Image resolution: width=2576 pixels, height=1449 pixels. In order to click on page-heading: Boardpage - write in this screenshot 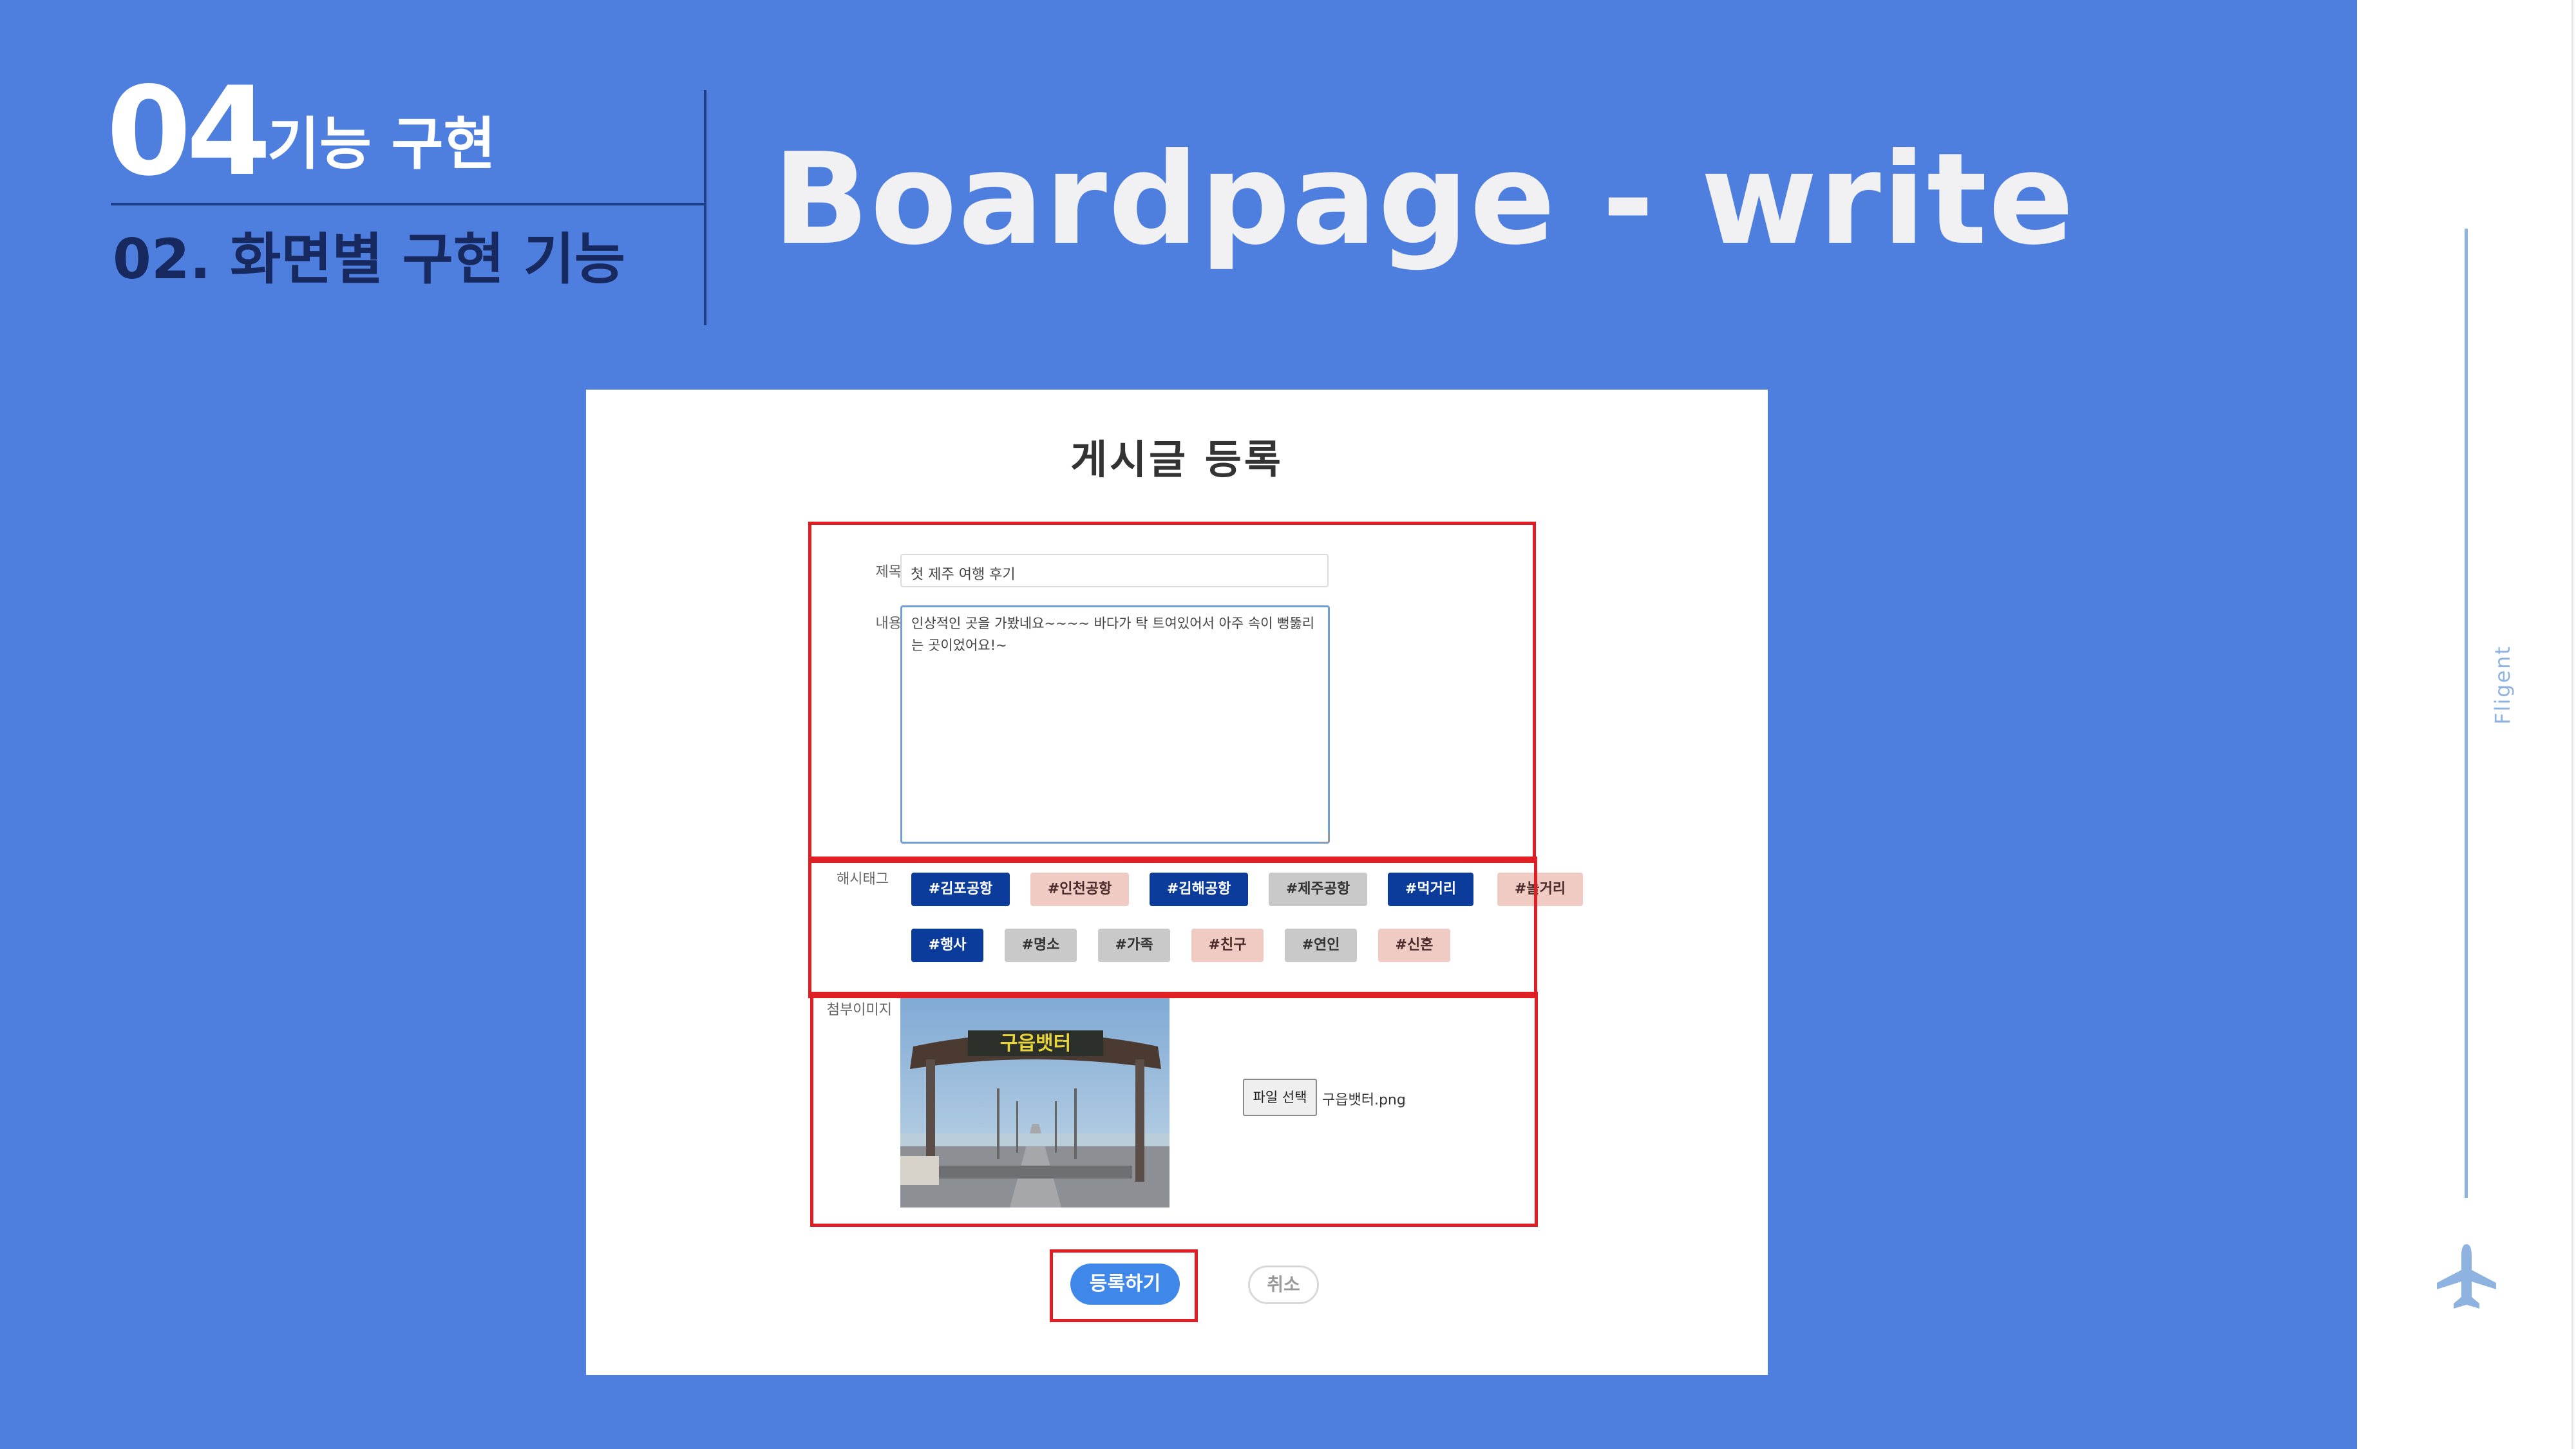, I will do `click(1424, 199)`.